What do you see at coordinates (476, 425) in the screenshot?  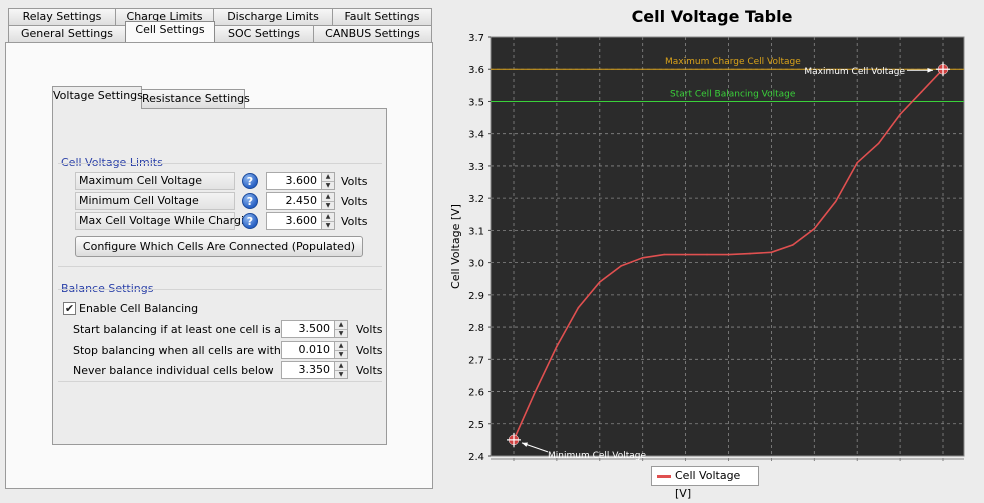 I see `y-tick-label: 2.5` at bounding box center [476, 425].